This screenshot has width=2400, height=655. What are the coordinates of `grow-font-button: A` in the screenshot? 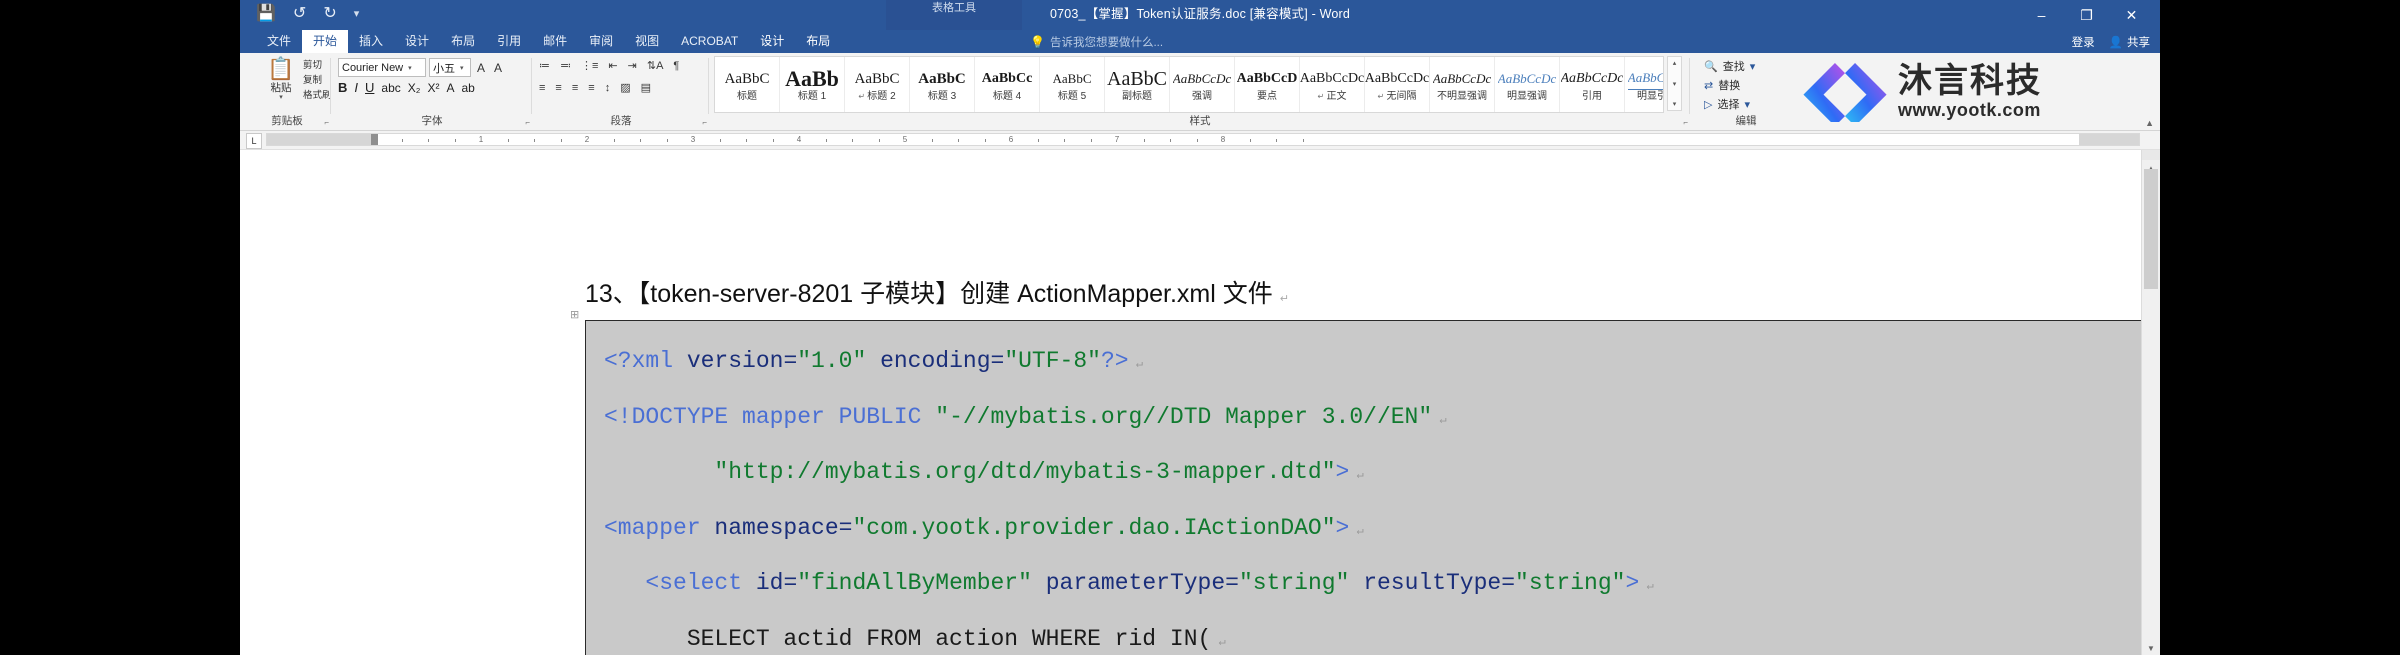 It's located at (481, 68).